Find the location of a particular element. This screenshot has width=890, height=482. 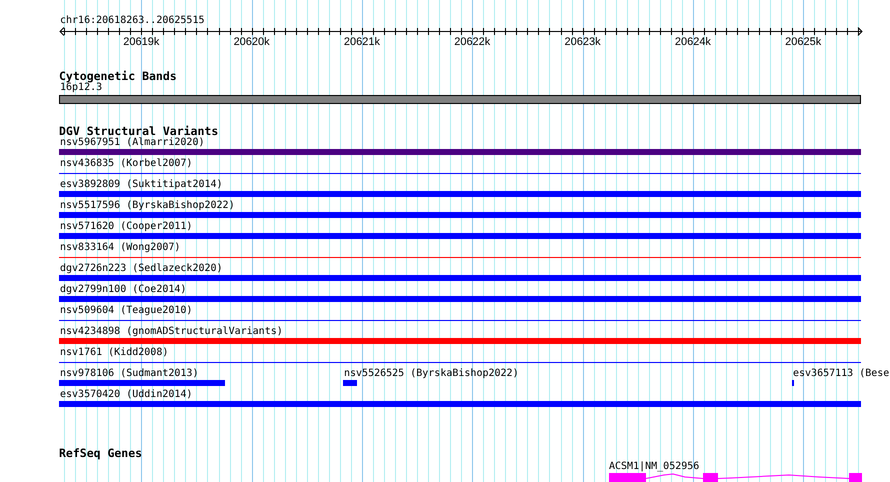

variant-label: nsv509604 (Teague2010) is located at coordinates (126, 311).